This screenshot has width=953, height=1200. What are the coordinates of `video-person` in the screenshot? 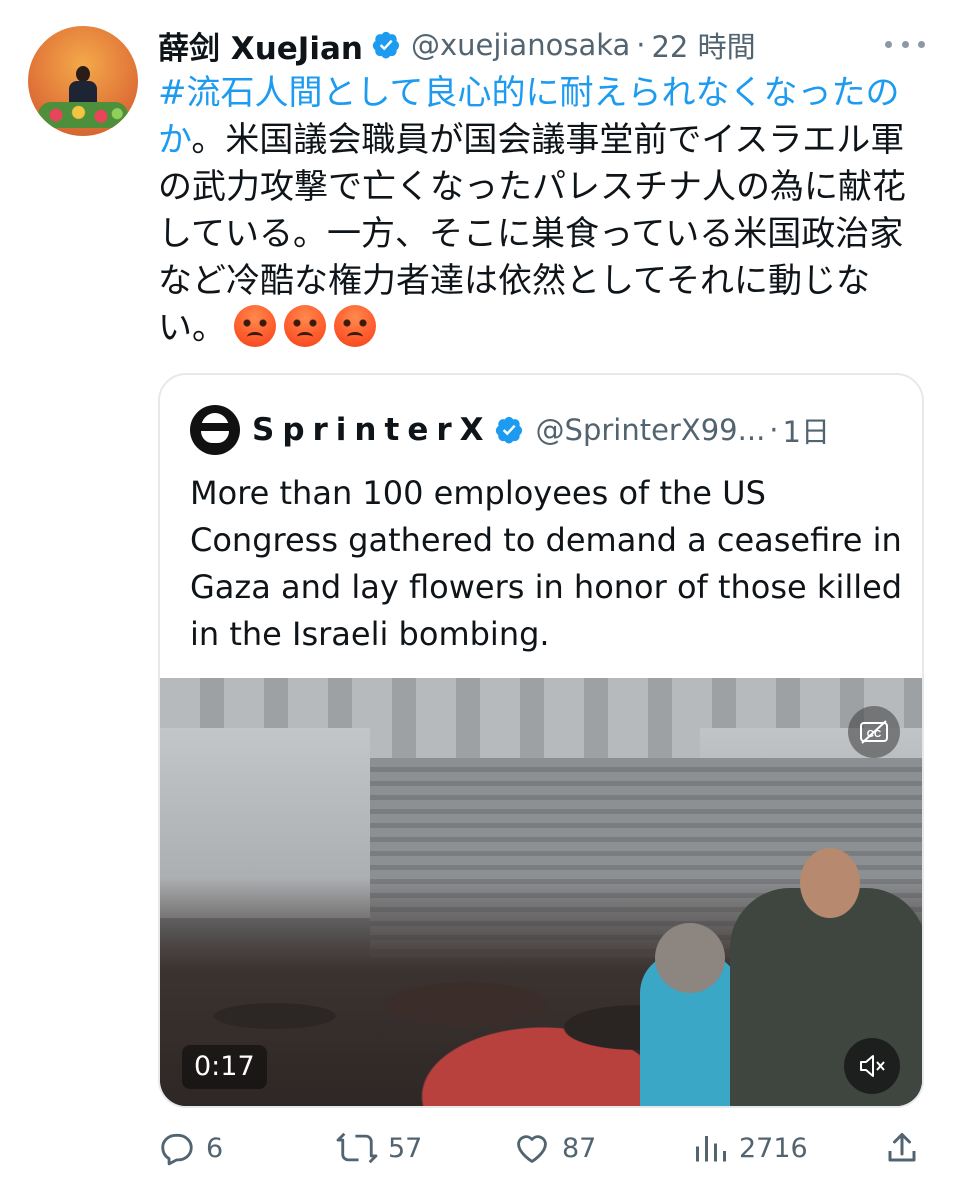 It's located at (690, 1014).